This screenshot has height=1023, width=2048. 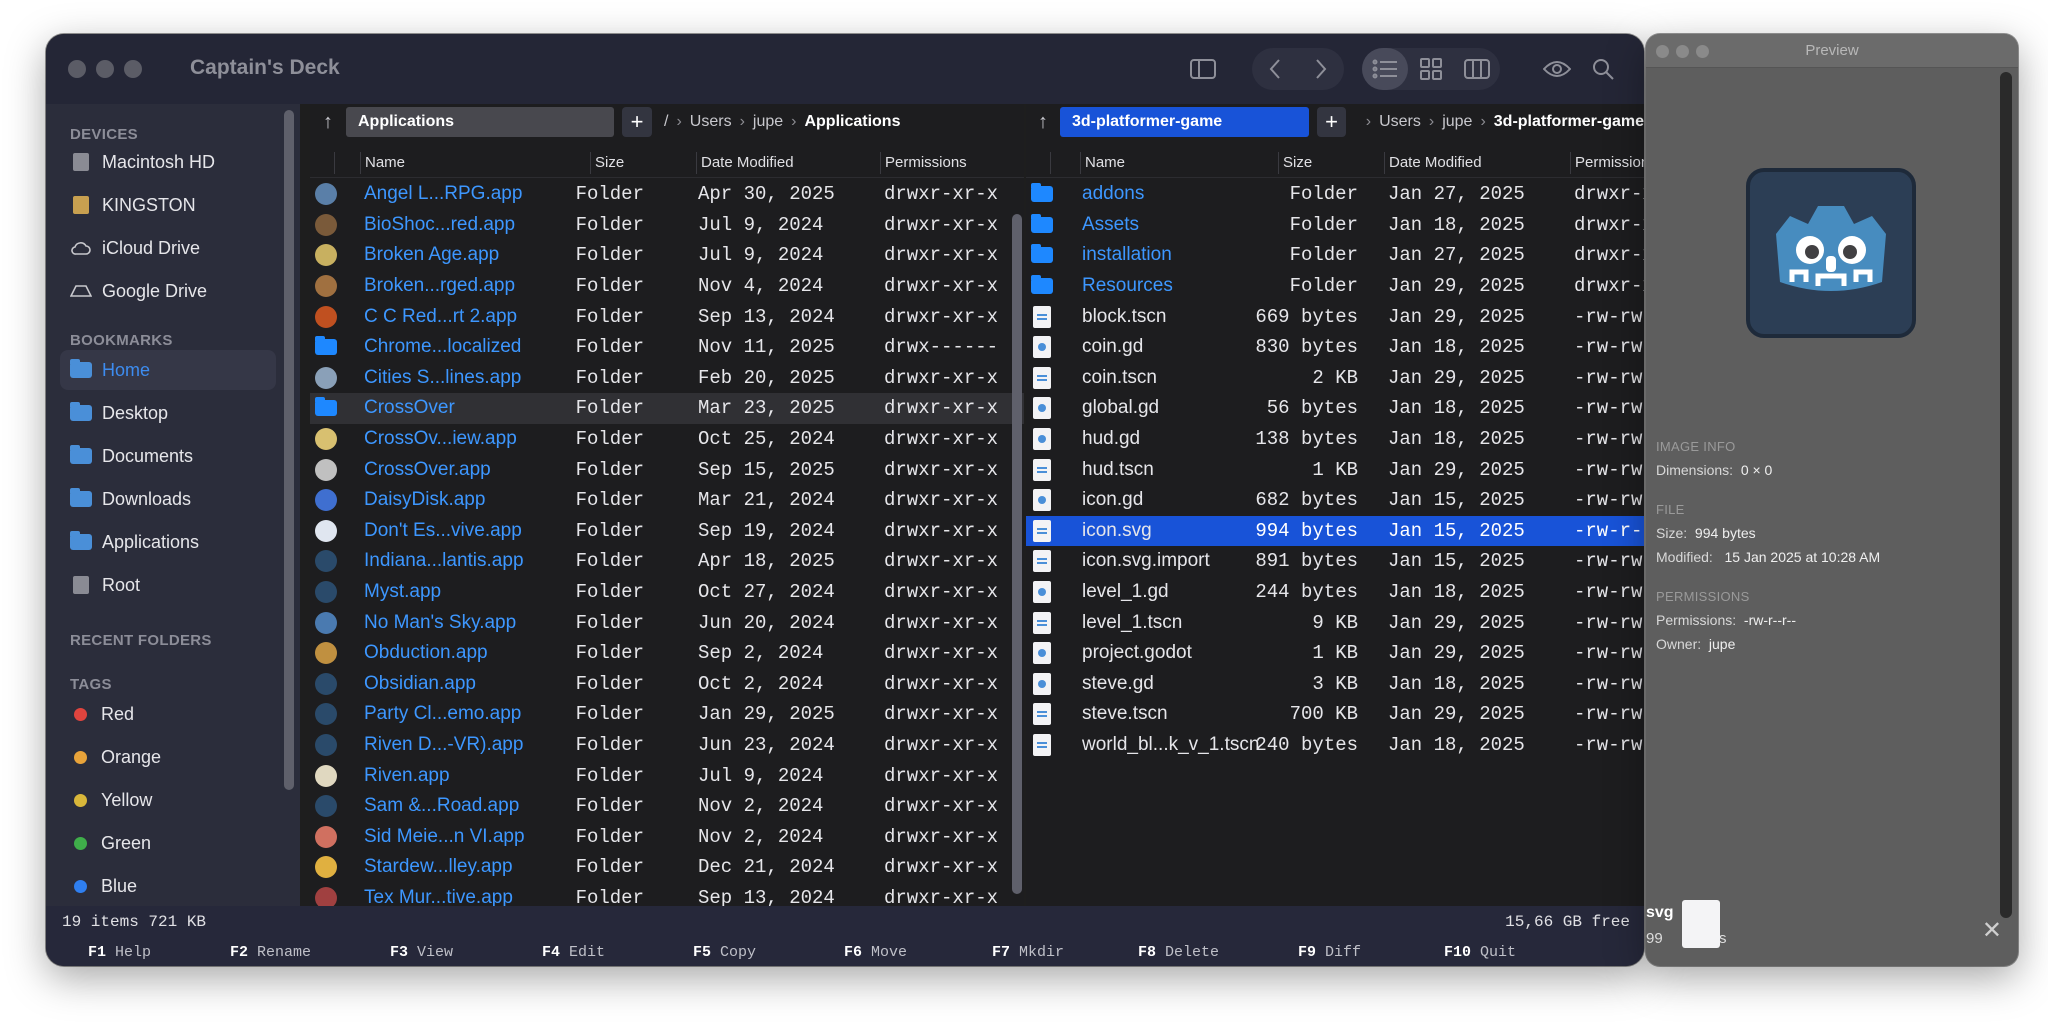 I want to click on table-row: level_1.tscn 9 KB Jan 29, 2025 -rw-rw-rw-, so click(x=1335, y=622).